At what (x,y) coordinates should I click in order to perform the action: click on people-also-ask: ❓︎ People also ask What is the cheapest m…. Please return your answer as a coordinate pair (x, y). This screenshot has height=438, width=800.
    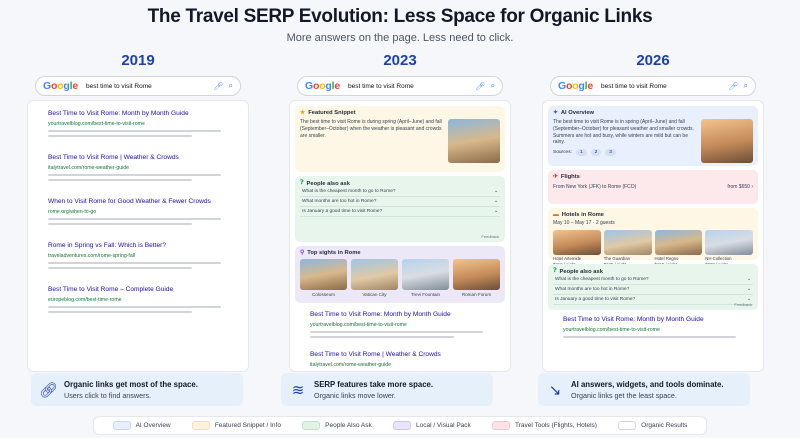
    Looking at the image, I should click on (400, 209).